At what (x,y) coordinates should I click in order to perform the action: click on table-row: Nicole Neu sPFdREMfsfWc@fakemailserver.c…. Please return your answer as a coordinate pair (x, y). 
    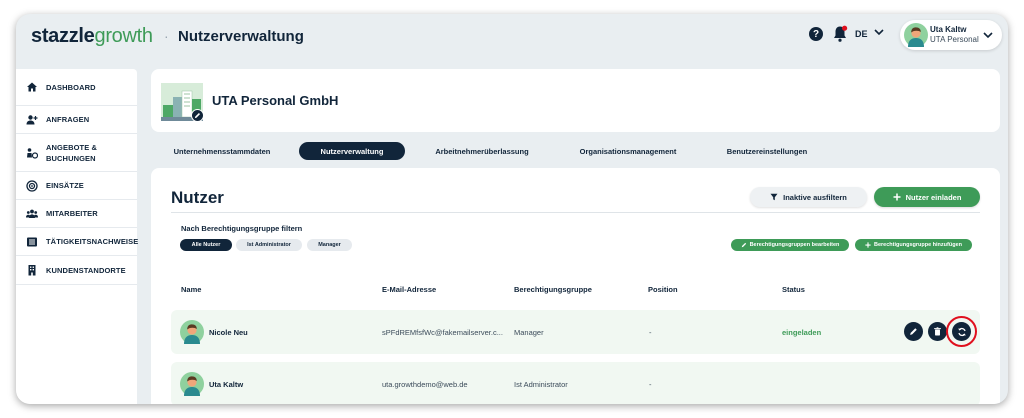
    Looking at the image, I should click on (575, 332).